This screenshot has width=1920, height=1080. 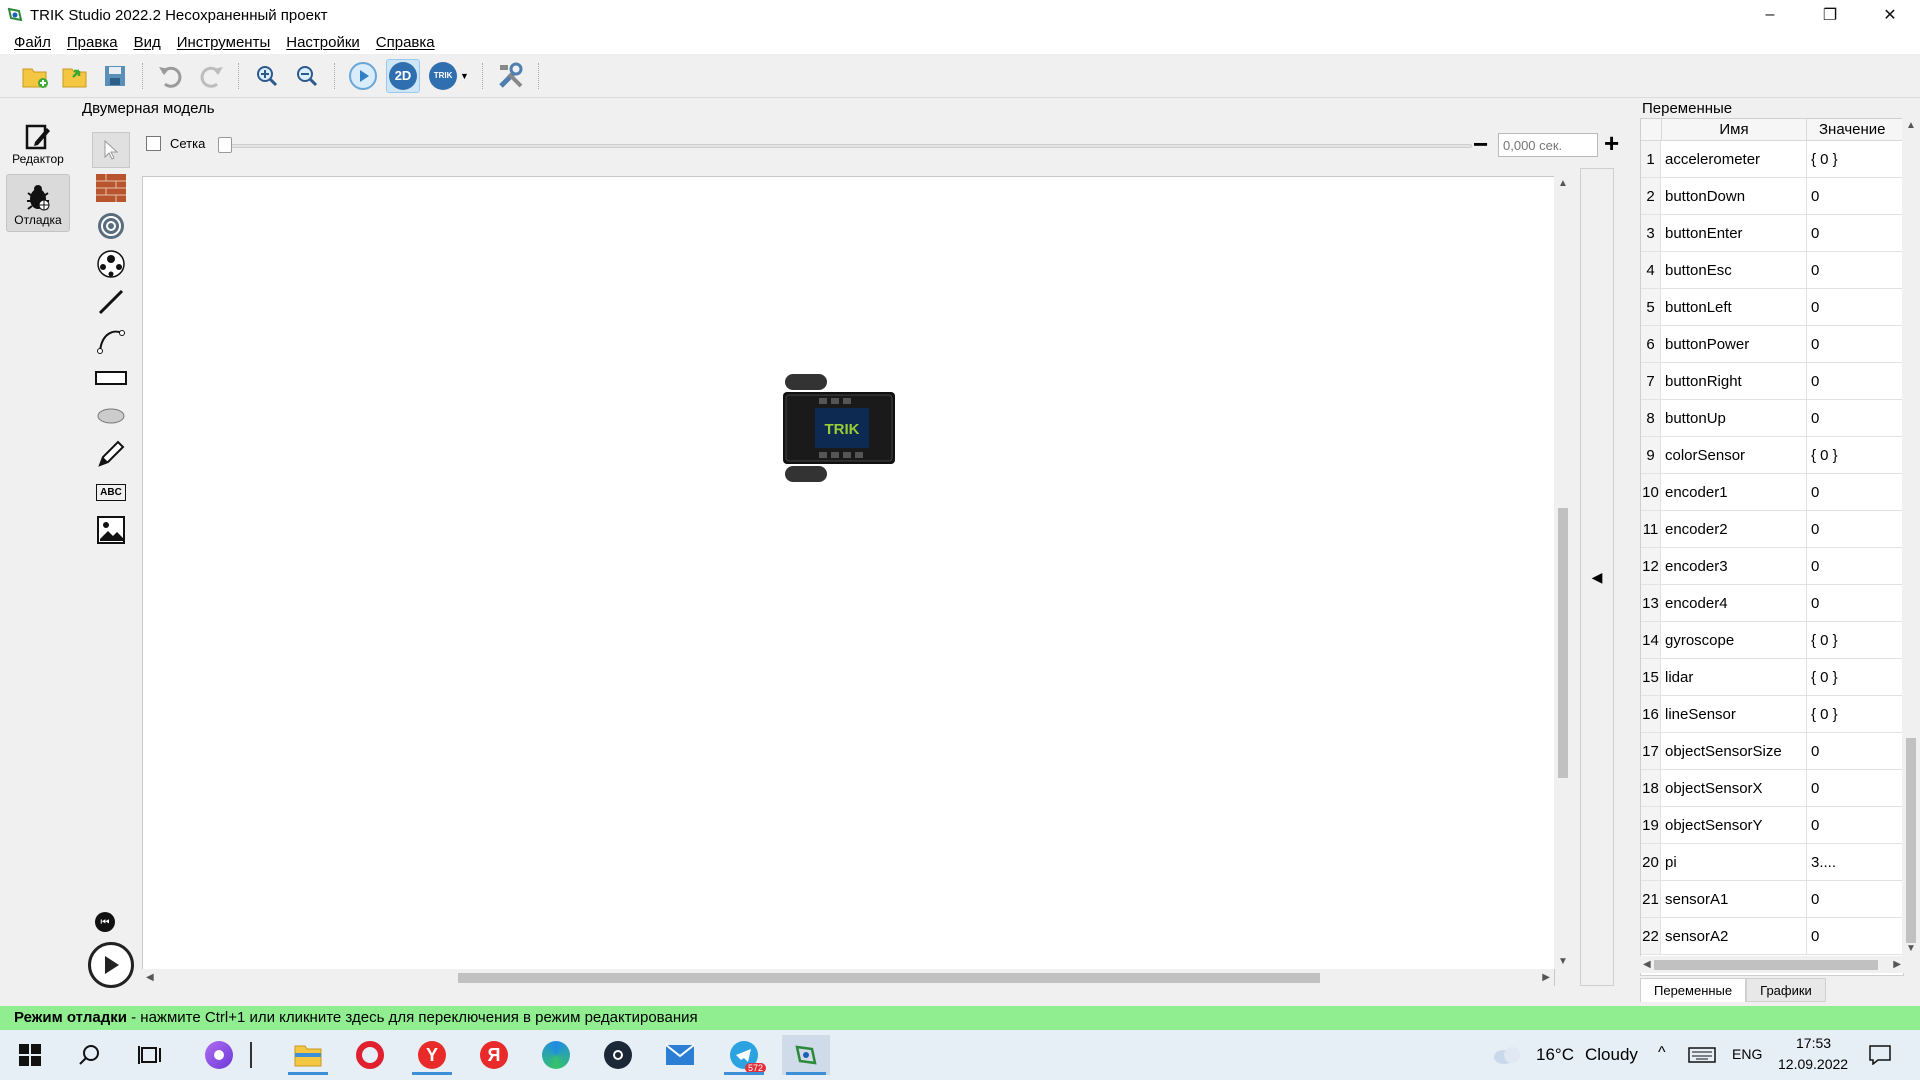 What do you see at coordinates (32, 42) in the screenshot?
I see `menu-file: Файл` at bounding box center [32, 42].